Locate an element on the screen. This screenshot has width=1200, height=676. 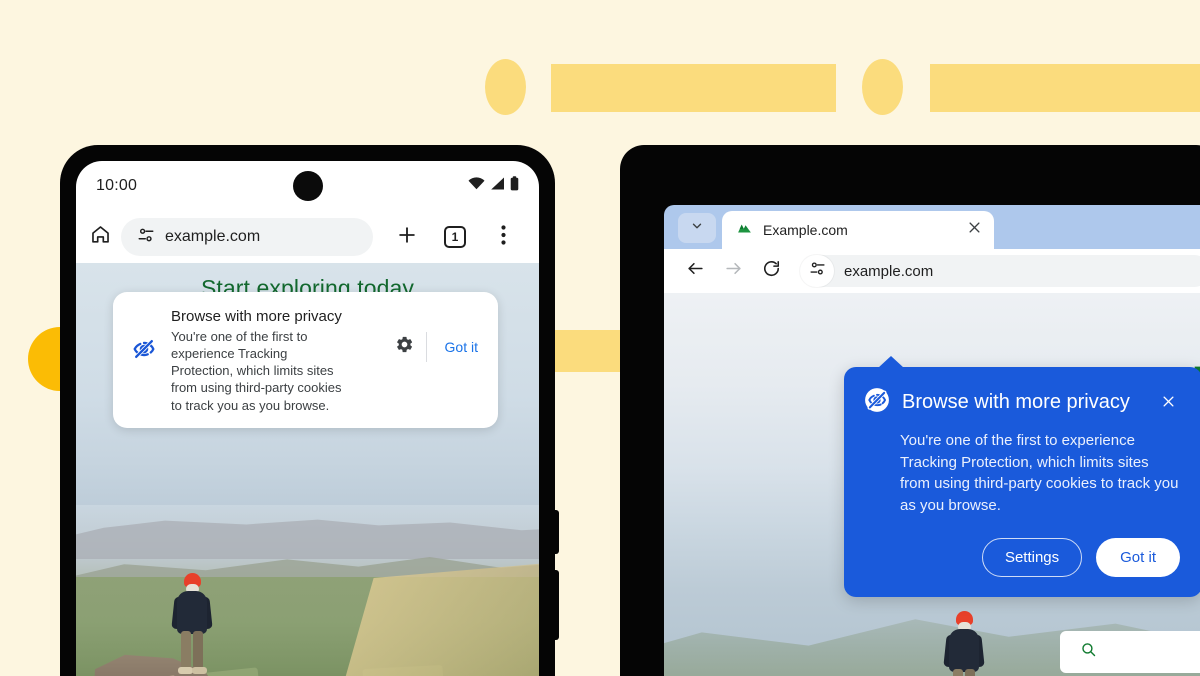
more-vertical-icon is located at coordinates (503, 237).